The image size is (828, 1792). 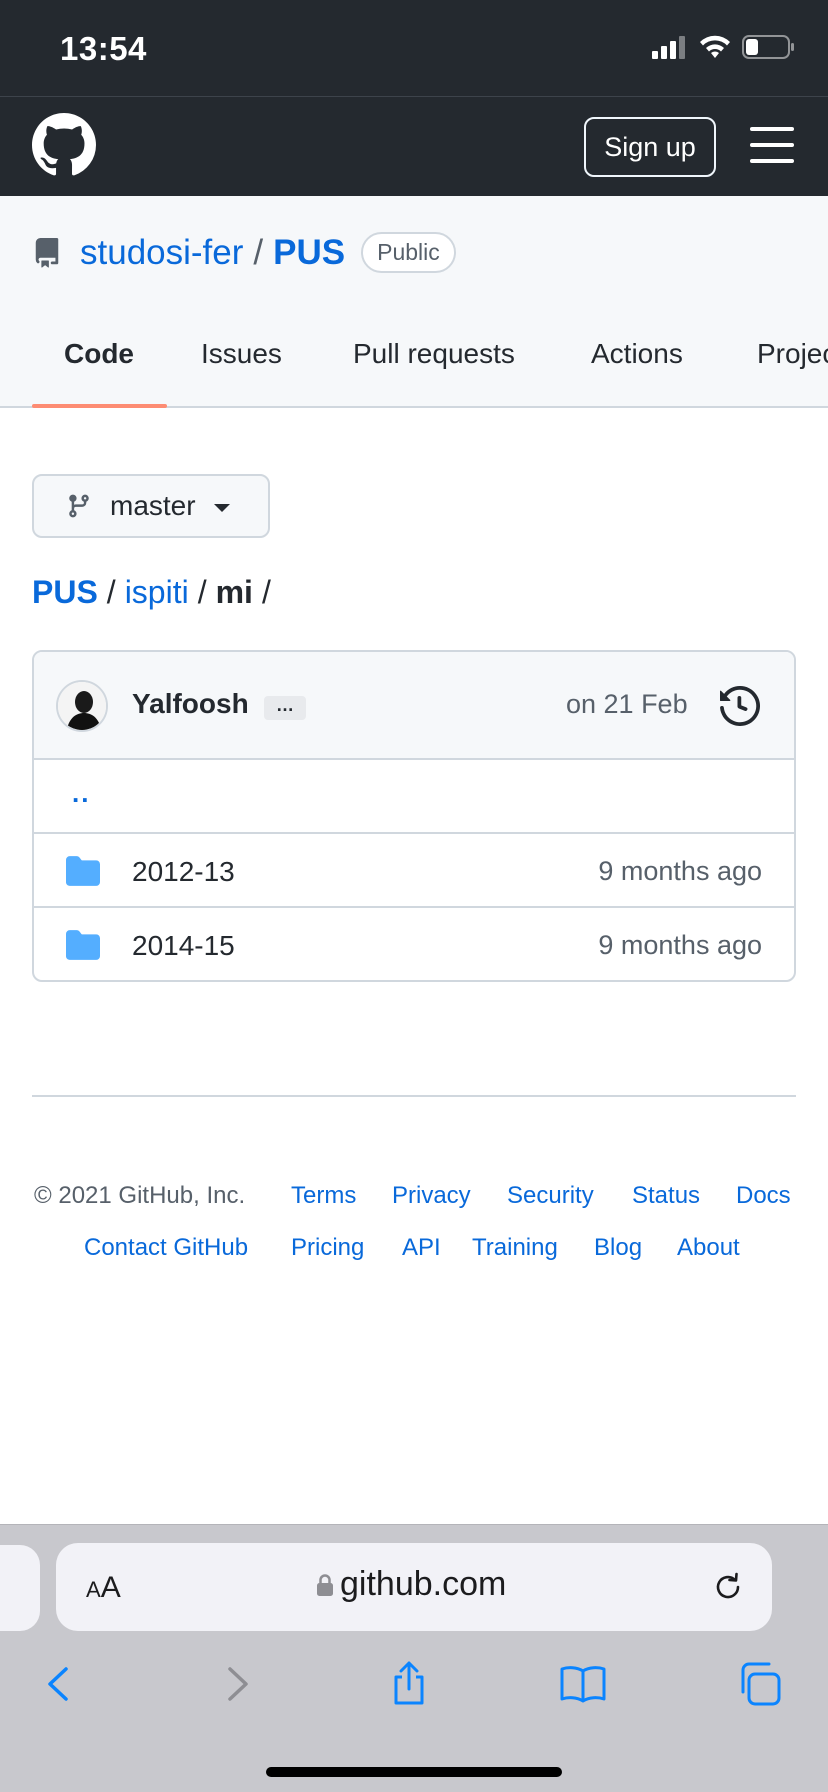 I want to click on breadcrumb-current: mi, so click(x=234, y=592).